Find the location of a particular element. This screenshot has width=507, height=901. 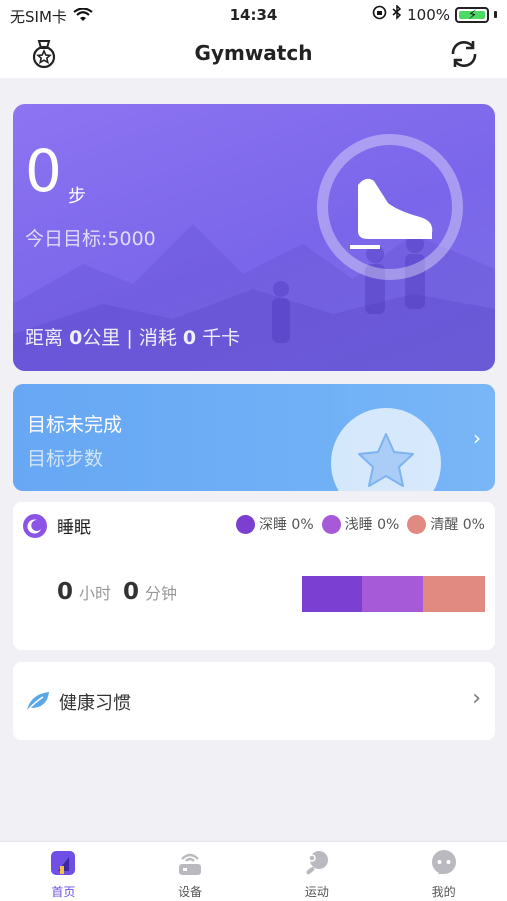

steps-stats: 距离 0公里 | 消耗 0 千卡 is located at coordinates (132, 336).